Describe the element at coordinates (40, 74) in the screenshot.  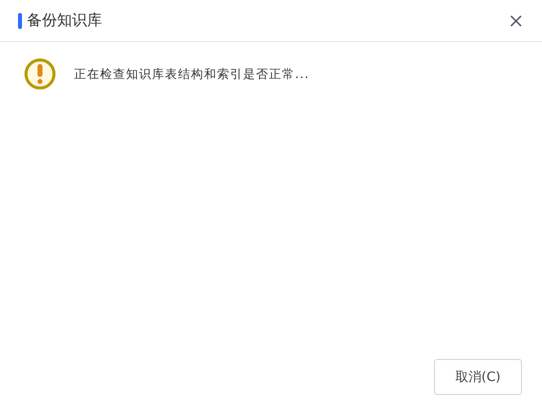
I see `warning-icon` at that location.